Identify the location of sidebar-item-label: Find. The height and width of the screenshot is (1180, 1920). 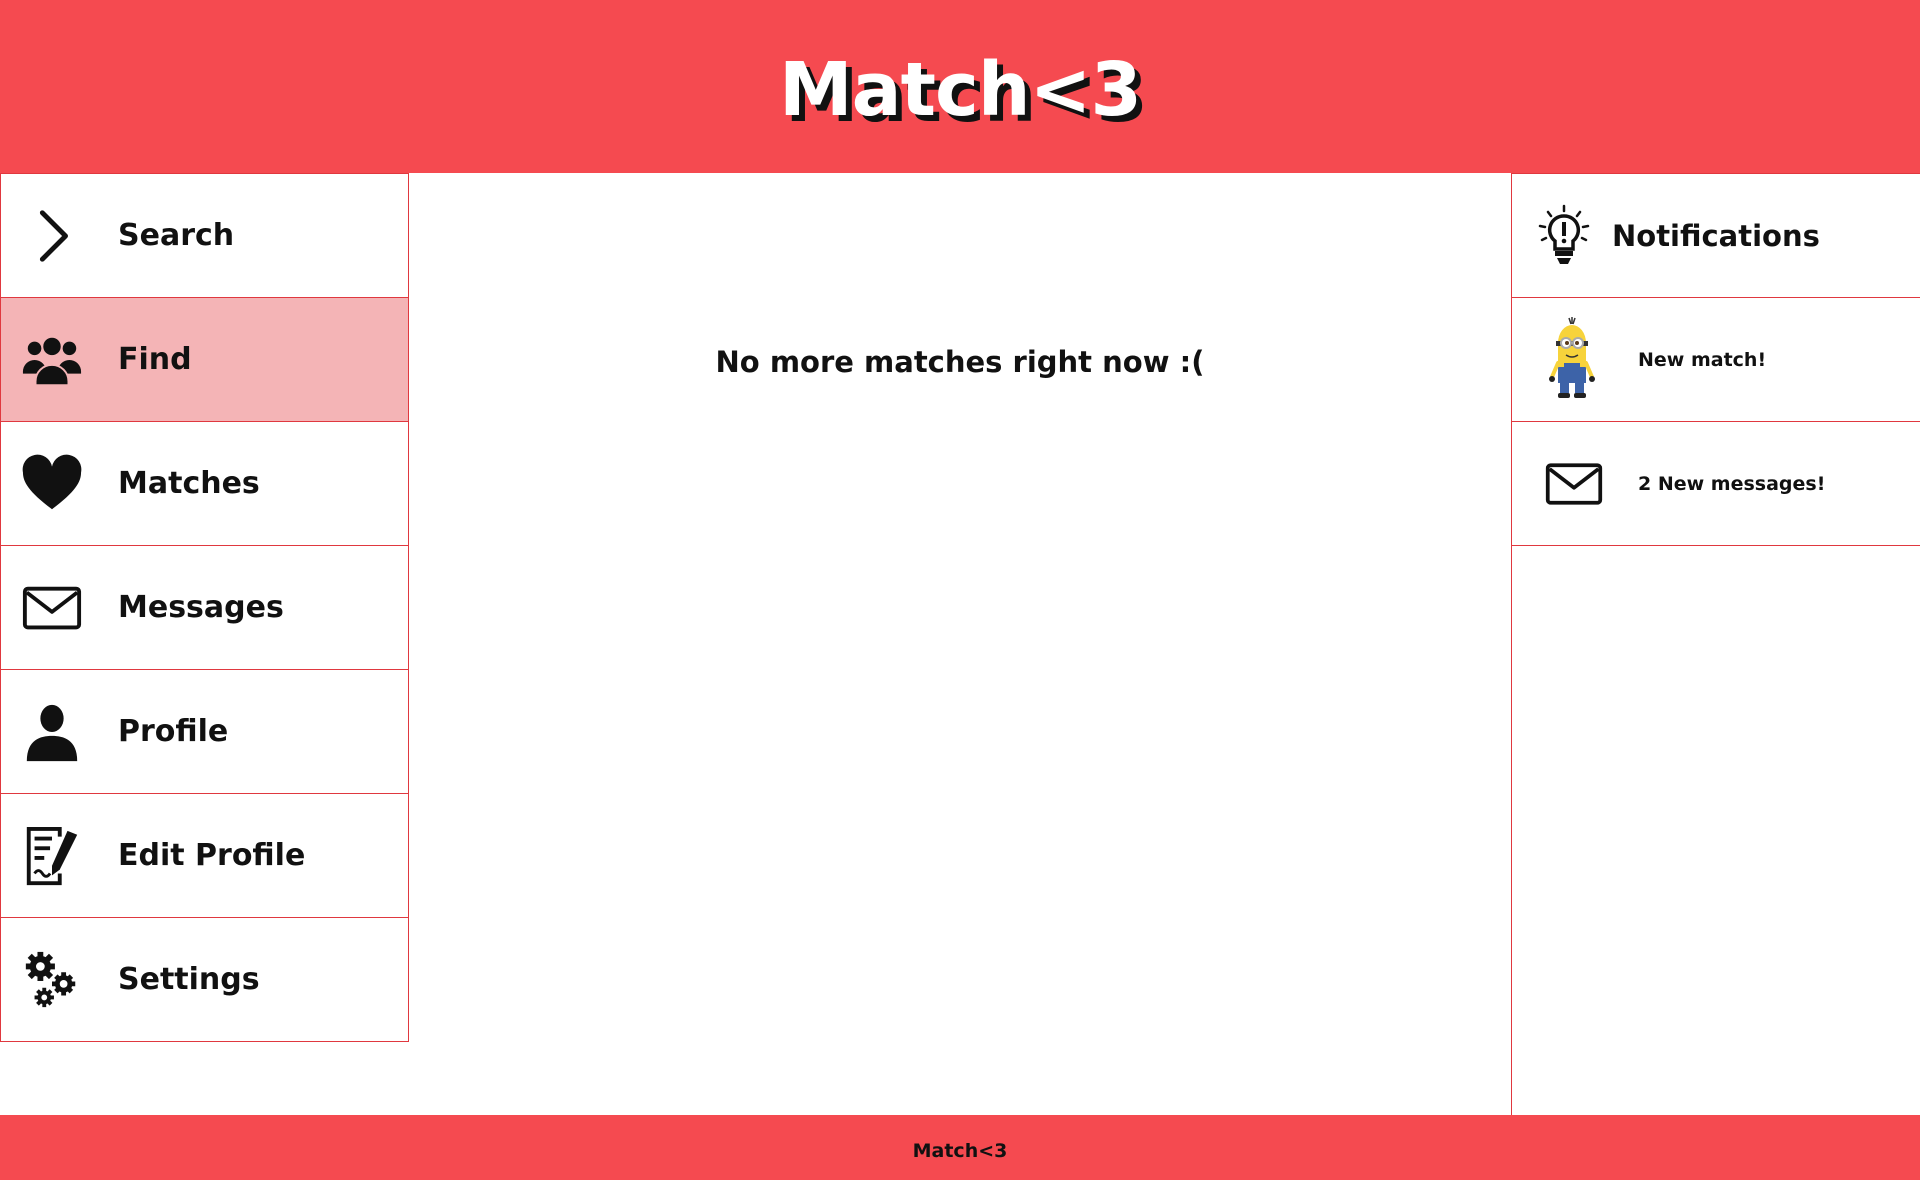
(155, 359).